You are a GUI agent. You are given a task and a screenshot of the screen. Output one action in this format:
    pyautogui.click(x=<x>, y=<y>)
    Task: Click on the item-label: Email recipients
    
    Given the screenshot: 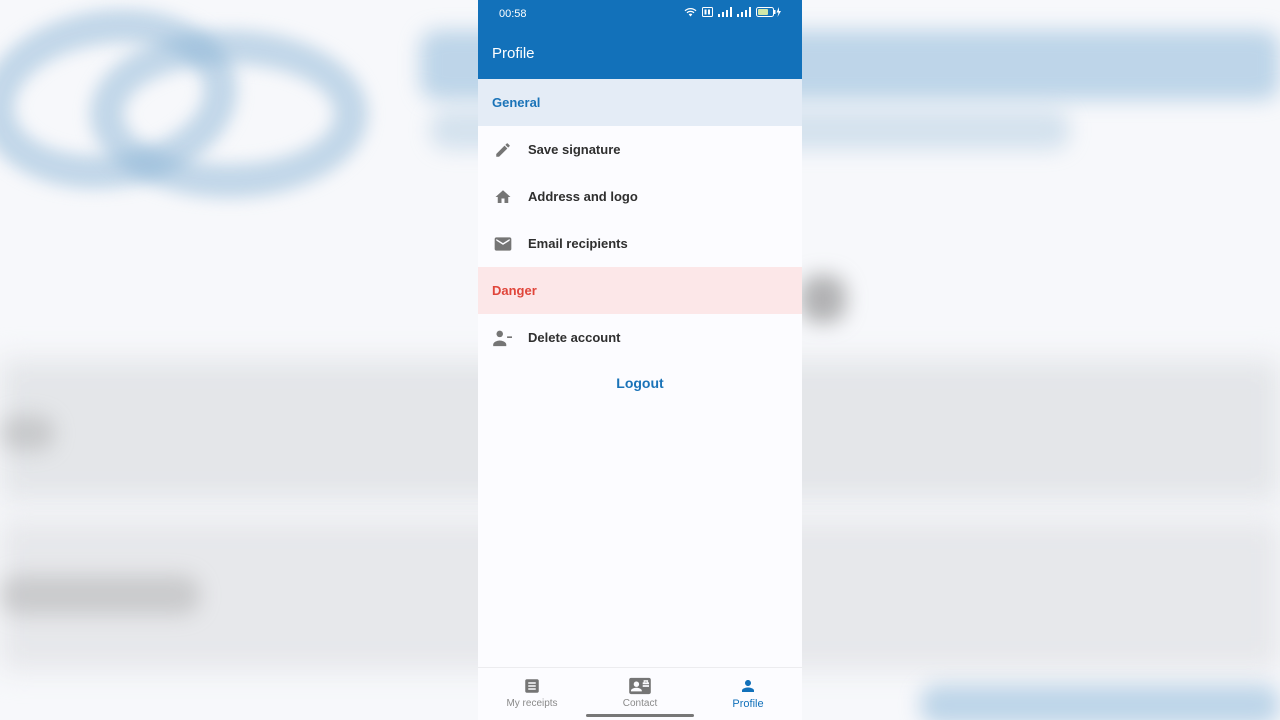 What is the action you would take?
    pyautogui.click(x=578, y=243)
    